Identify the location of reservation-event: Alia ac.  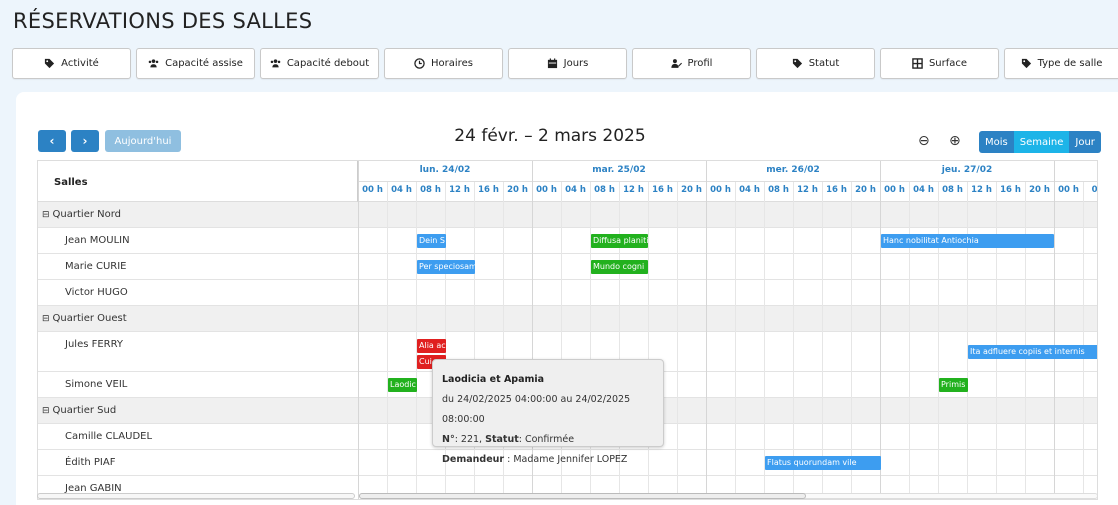
(431, 346).